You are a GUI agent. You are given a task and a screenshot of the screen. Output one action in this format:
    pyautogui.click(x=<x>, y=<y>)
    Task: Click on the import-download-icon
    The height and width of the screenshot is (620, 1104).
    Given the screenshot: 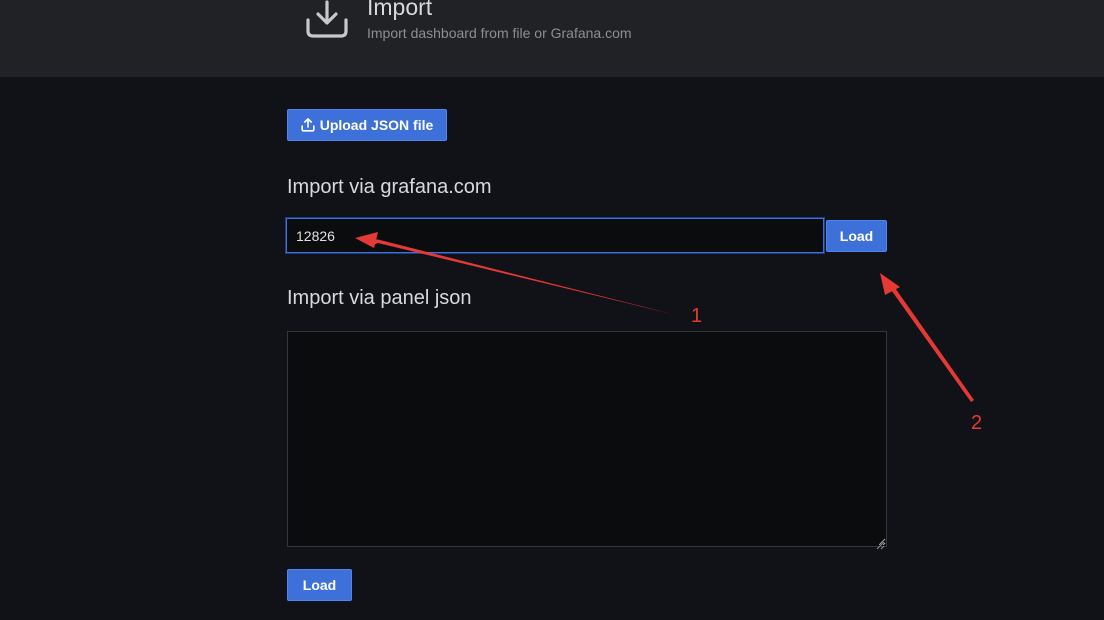 What is the action you would take?
    pyautogui.click(x=327, y=20)
    